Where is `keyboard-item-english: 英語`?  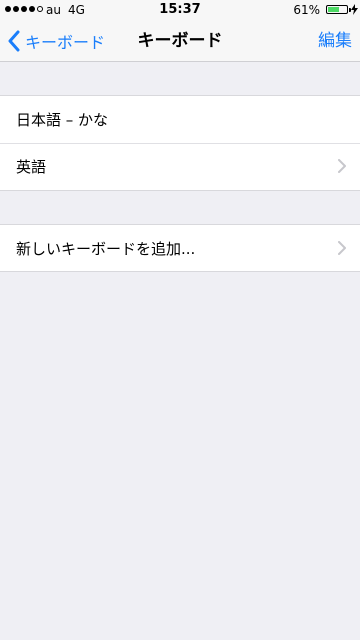 keyboard-item-english: 英語 is located at coordinates (180, 166).